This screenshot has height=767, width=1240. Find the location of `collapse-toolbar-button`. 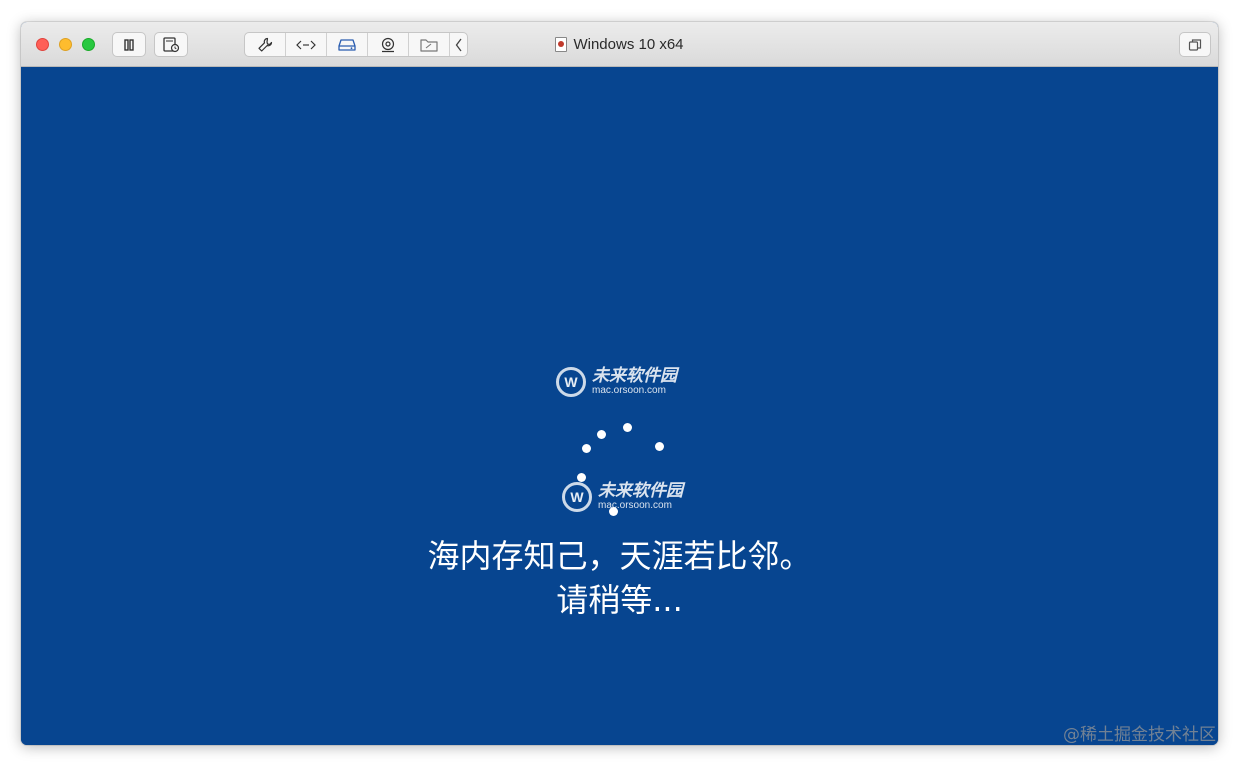

collapse-toolbar-button is located at coordinates (458, 44).